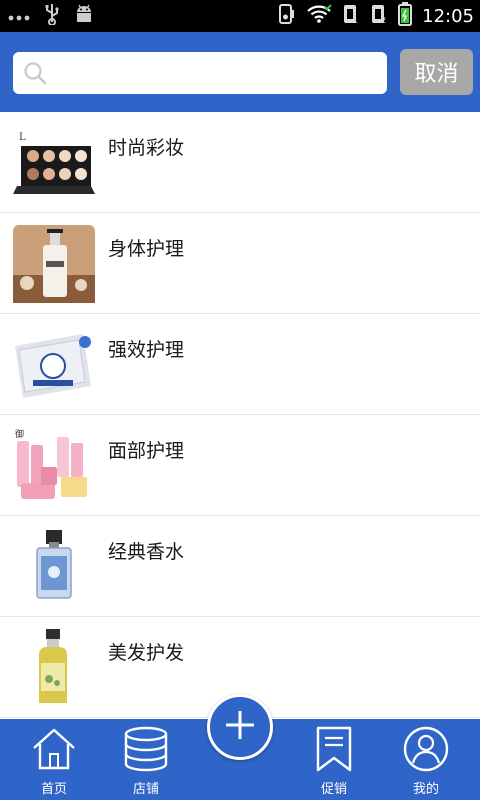 The height and width of the screenshot is (800, 480). I want to click on category-label: 时尚彩妆, so click(146, 148).